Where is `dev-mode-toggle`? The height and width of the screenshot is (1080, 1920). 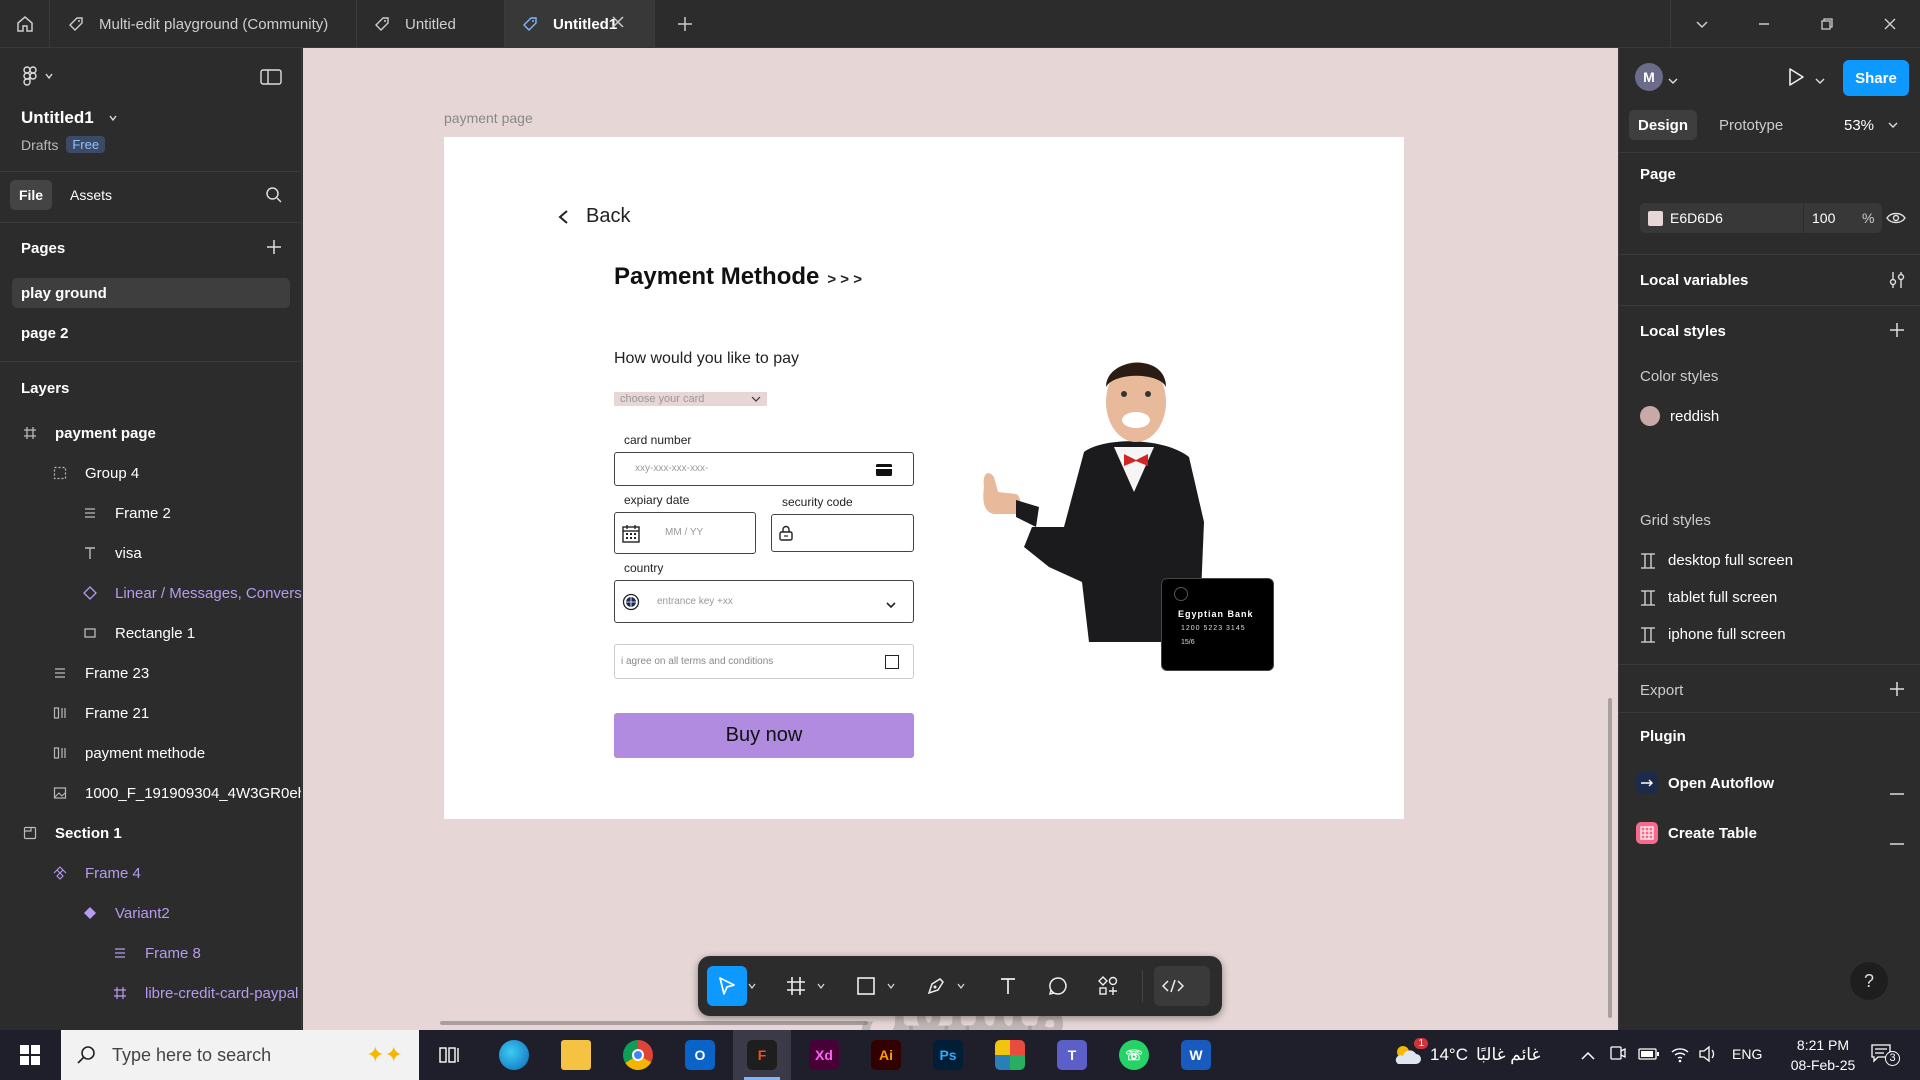
dev-mode-toggle is located at coordinates (1182, 986).